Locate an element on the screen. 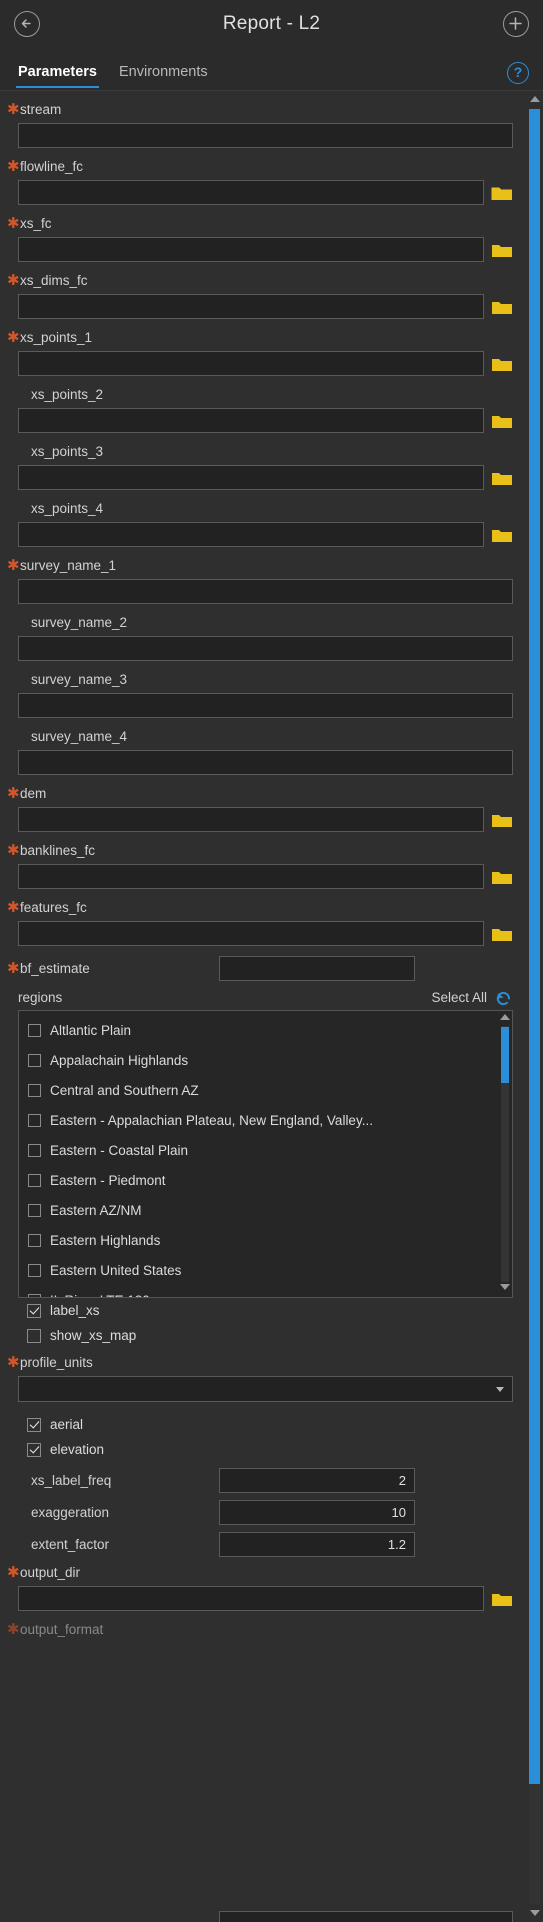 Image resolution: width=543 pixels, height=1922 pixels. profile-units-dropdown is located at coordinates (265, 1389).